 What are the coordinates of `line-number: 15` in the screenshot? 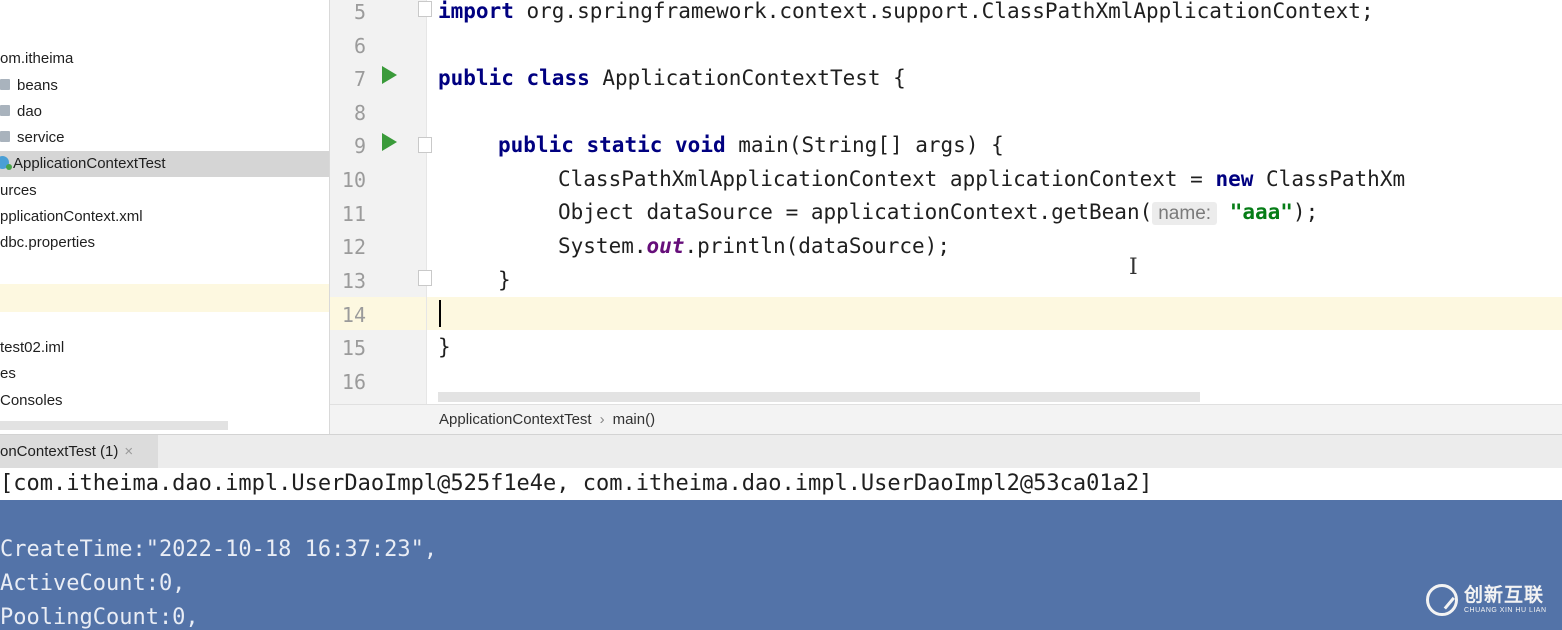 It's located at (353, 348).